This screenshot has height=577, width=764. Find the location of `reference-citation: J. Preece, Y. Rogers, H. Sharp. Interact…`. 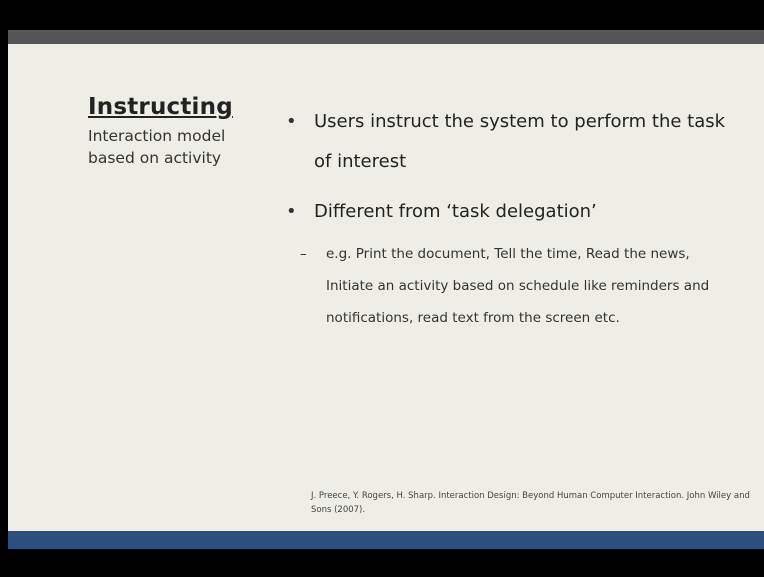

reference-citation: J. Preece, Y. Rogers, H. Sharp. Interact… is located at coordinates (530, 503).